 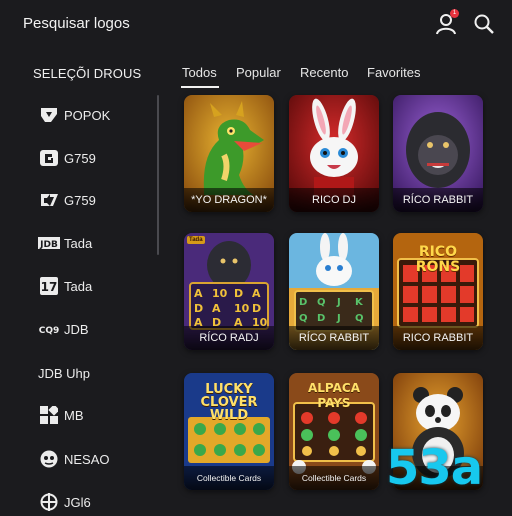 I want to click on site-watermark: 53a, so click(x=434, y=468).